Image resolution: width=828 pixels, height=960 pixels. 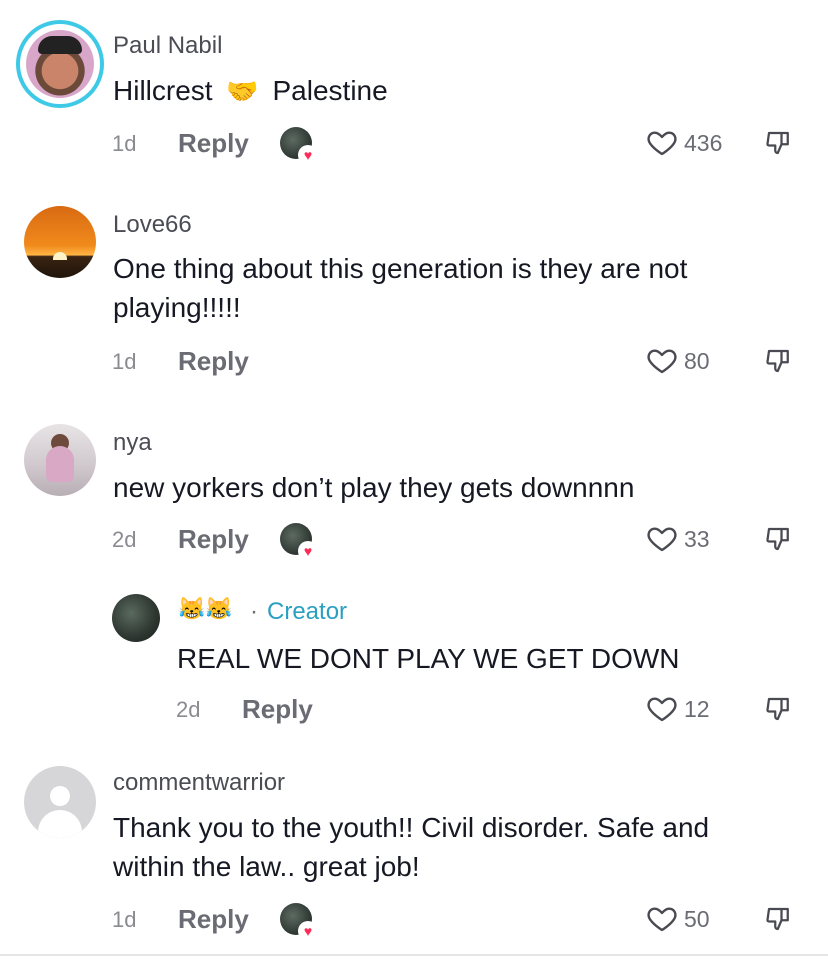 What do you see at coordinates (703, 143) in the screenshot?
I see `like-count: 436` at bounding box center [703, 143].